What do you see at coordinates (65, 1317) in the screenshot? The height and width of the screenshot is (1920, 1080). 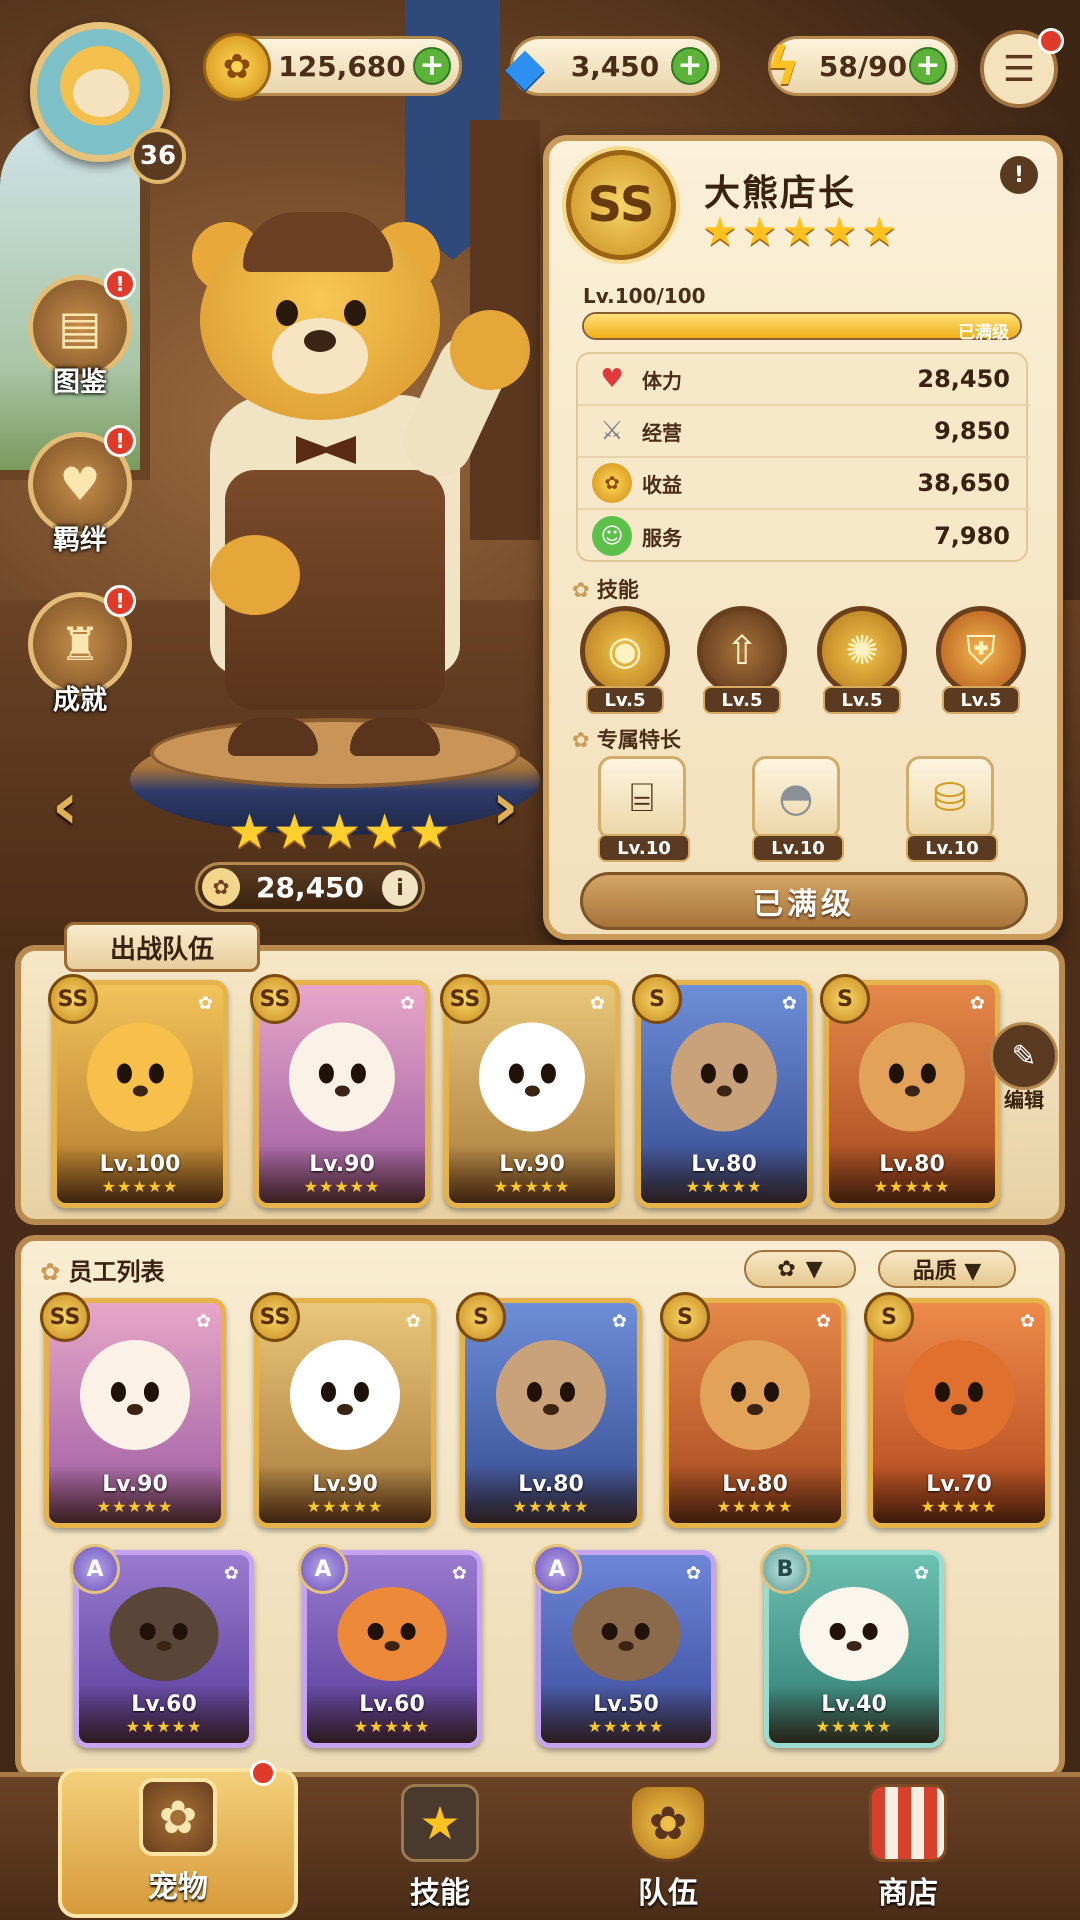 I see `rank-badge: SS` at bounding box center [65, 1317].